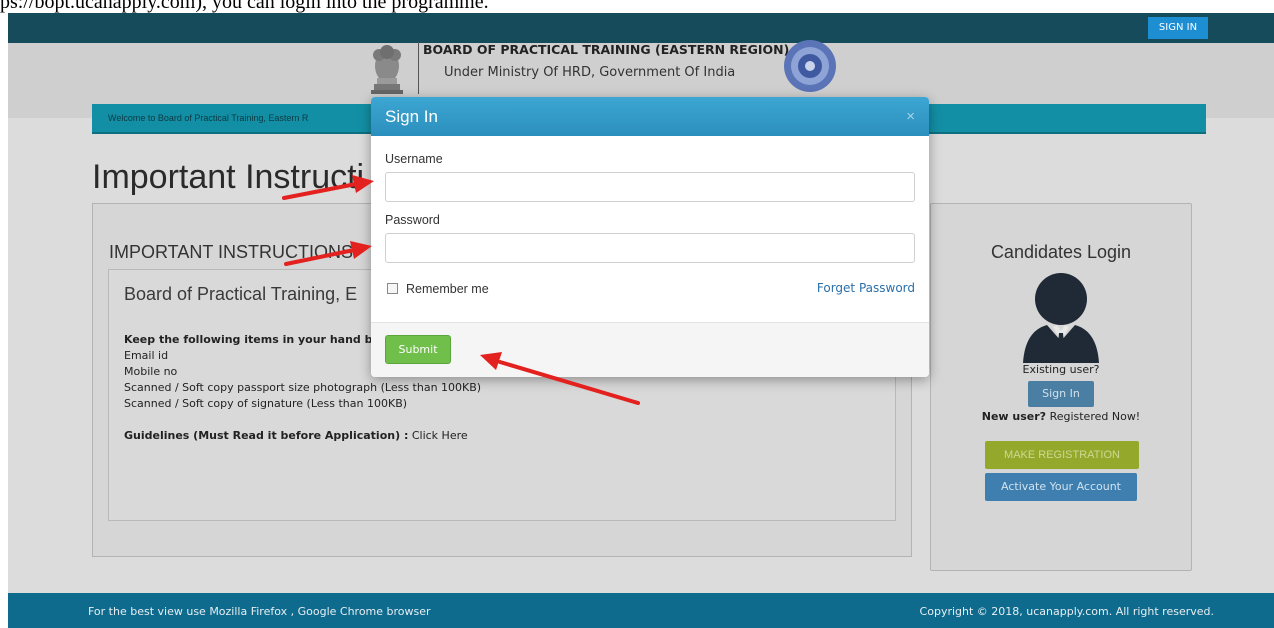 The height and width of the screenshot is (628, 1274). What do you see at coordinates (650, 248) in the screenshot?
I see `password-input` at bounding box center [650, 248].